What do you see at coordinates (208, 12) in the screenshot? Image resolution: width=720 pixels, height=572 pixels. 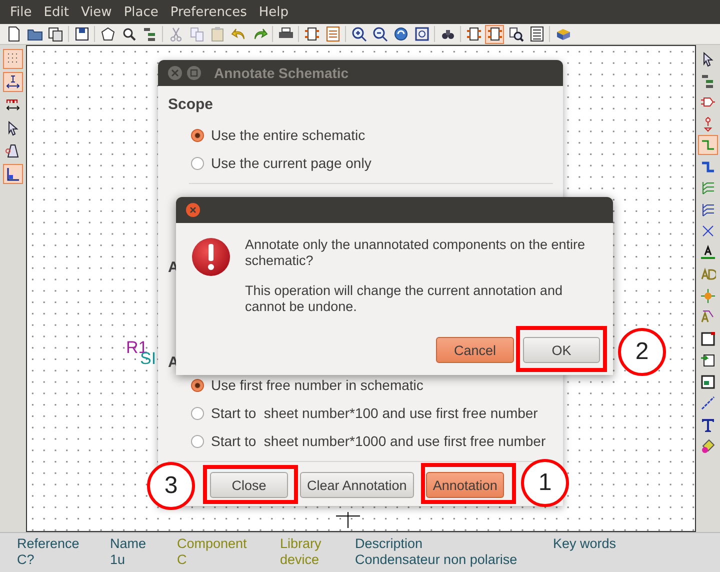 I see `menu-item: Preferences` at bounding box center [208, 12].